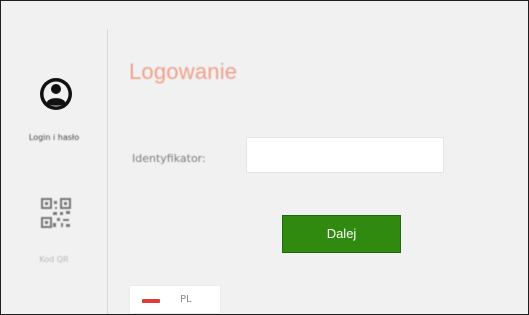 The width and height of the screenshot is (529, 315). Describe the element at coordinates (107, 171) in the screenshot. I see `sidebar-divider` at that location.